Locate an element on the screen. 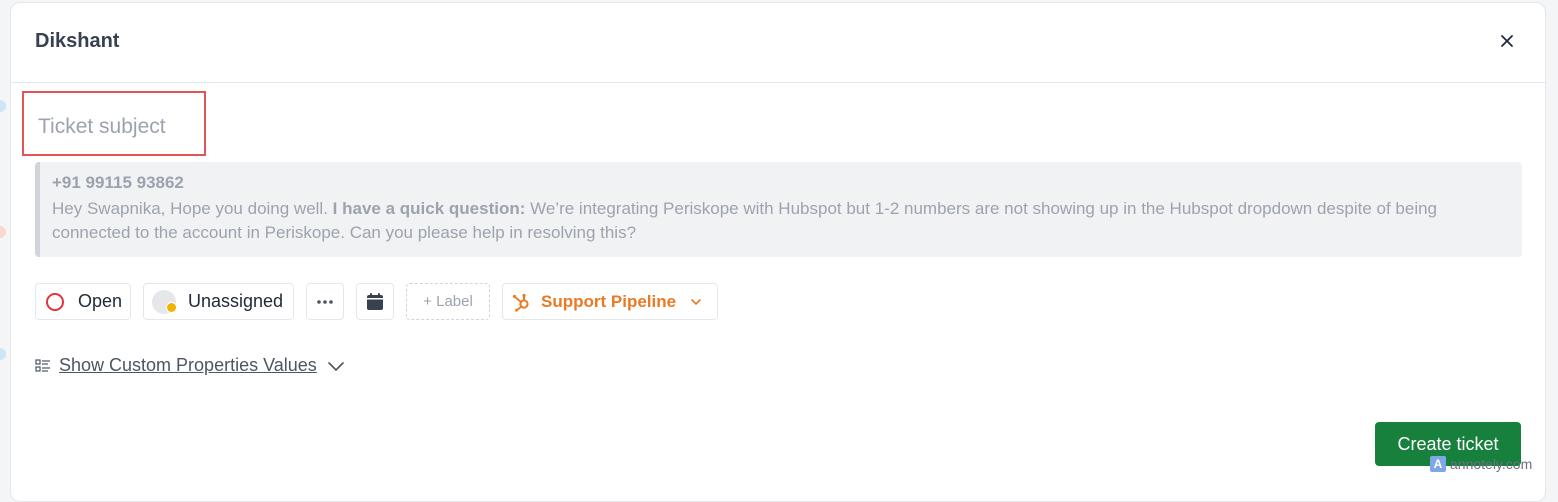 Image resolution: width=1558 pixels, height=502 pixels. message-sender-phone: +91 99115 93862 is located at coordinates (118, 182).